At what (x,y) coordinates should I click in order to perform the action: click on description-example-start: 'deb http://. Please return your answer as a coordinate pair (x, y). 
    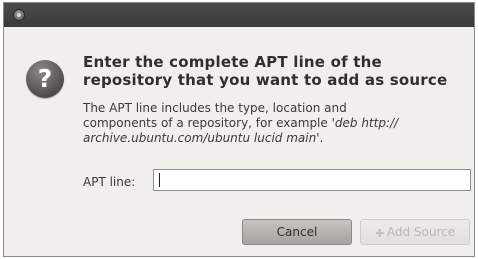
    Looking at the image, I should click on (365, 123).